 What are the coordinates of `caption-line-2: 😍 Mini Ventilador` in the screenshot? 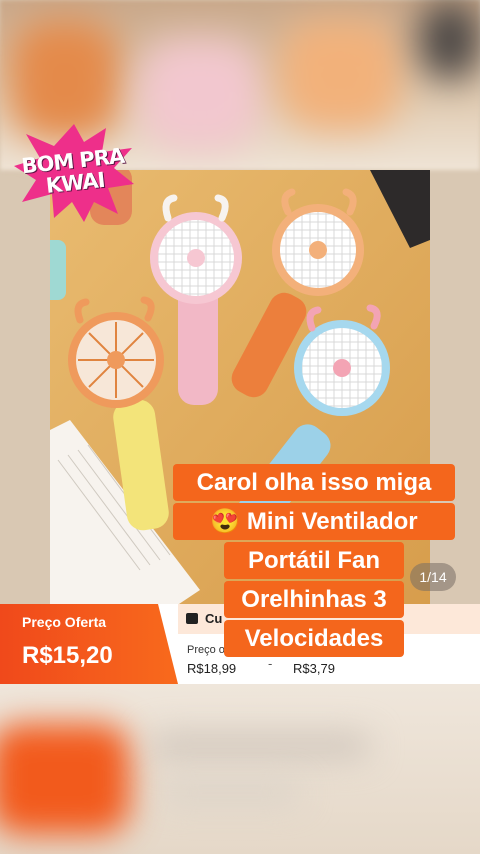 It's located at (314, 521).